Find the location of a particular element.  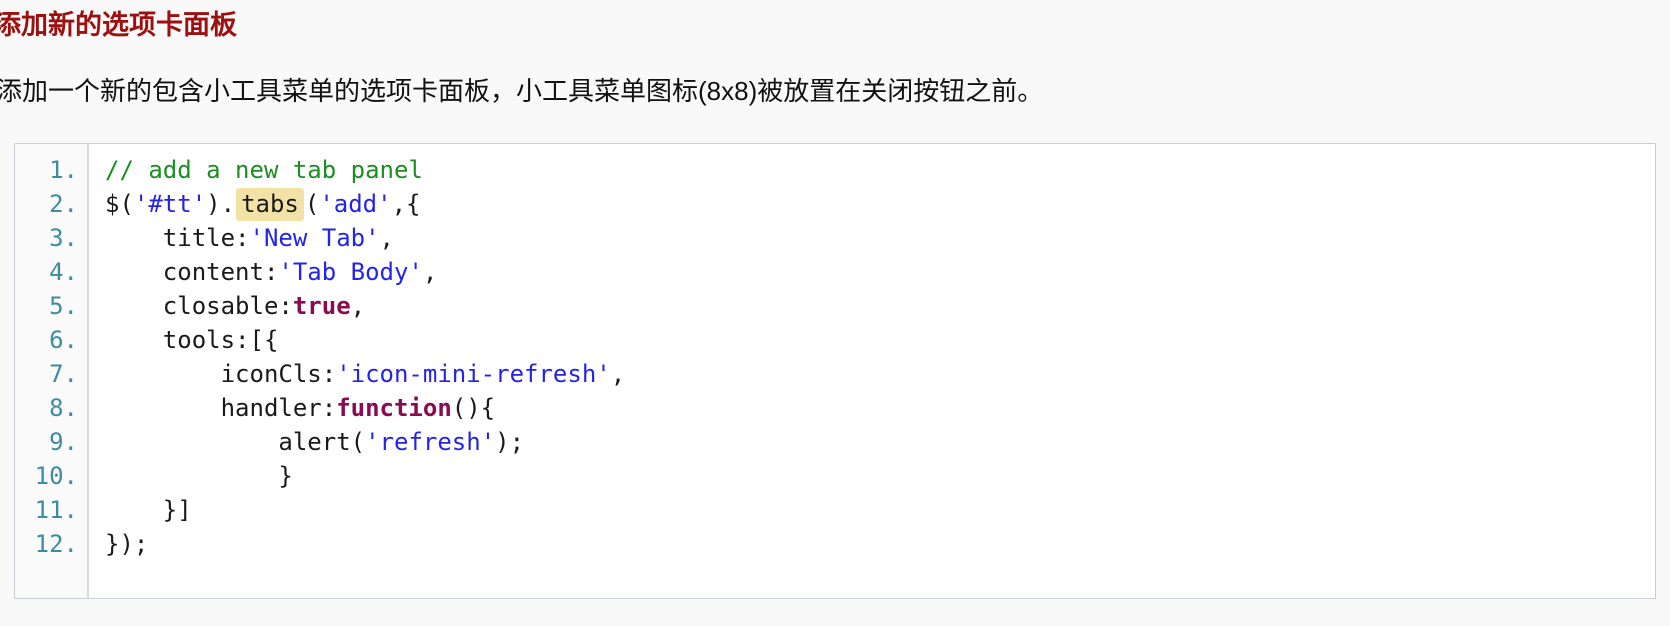

code-line: handler:function(){ is located at coordinates (880, 408).